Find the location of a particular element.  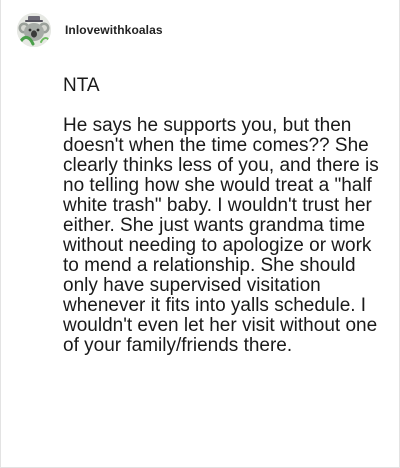

verdict-text: NTA is located at coordinates (81, 85).